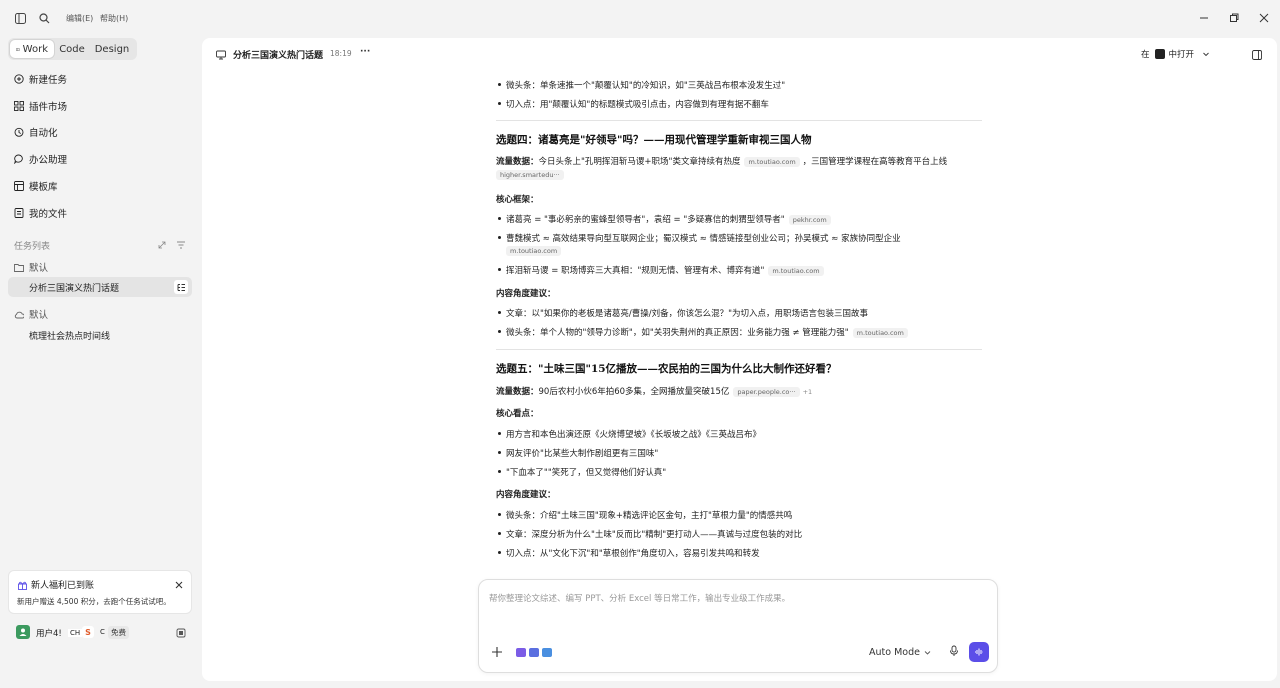  Describe the element at coordinates (19, 132) in the screenshot. I see `clock-icon` at that location.